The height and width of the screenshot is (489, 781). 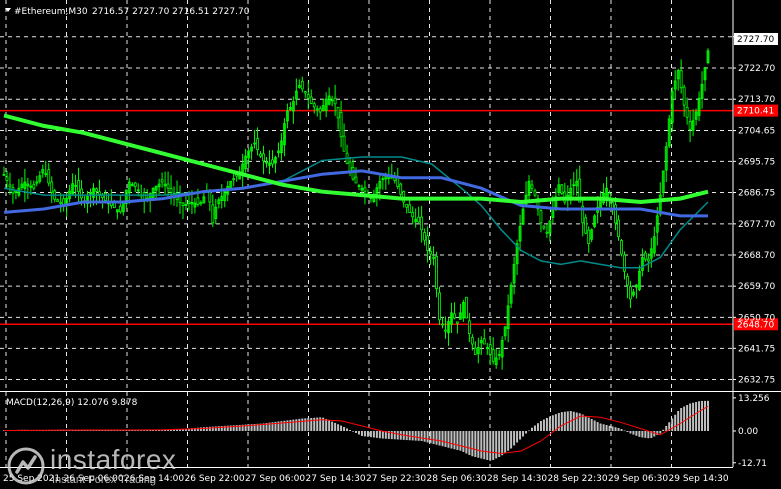 What do you see at coordinates (51, 12) in the screenshot?
I see `symbol-label: #Ethereum,M30` at bounding box center [51, 12].